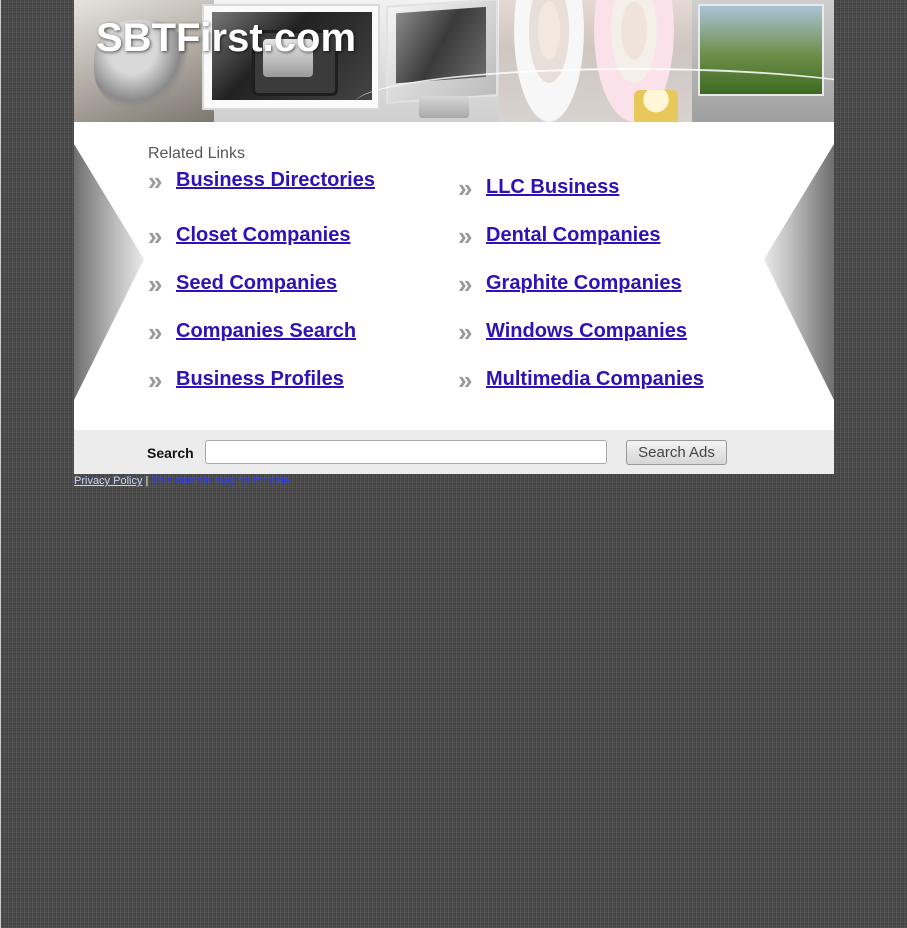 The height and width of the screenshot is (928, 907). I want to click on related-link-item: » Companies Search, so click(252, 331).